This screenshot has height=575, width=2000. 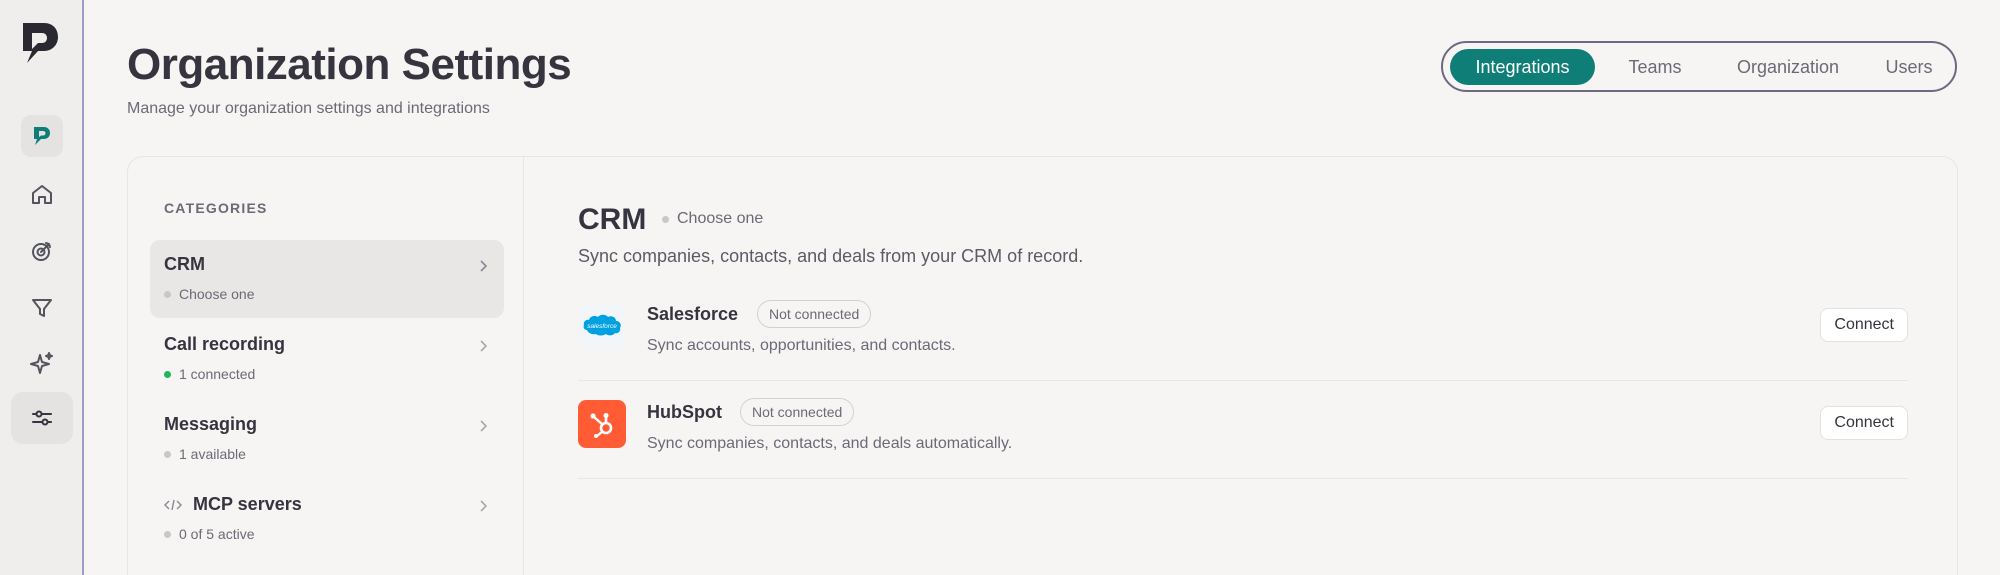 I want to click on section-title: CRM, so click(x=612, y=219).